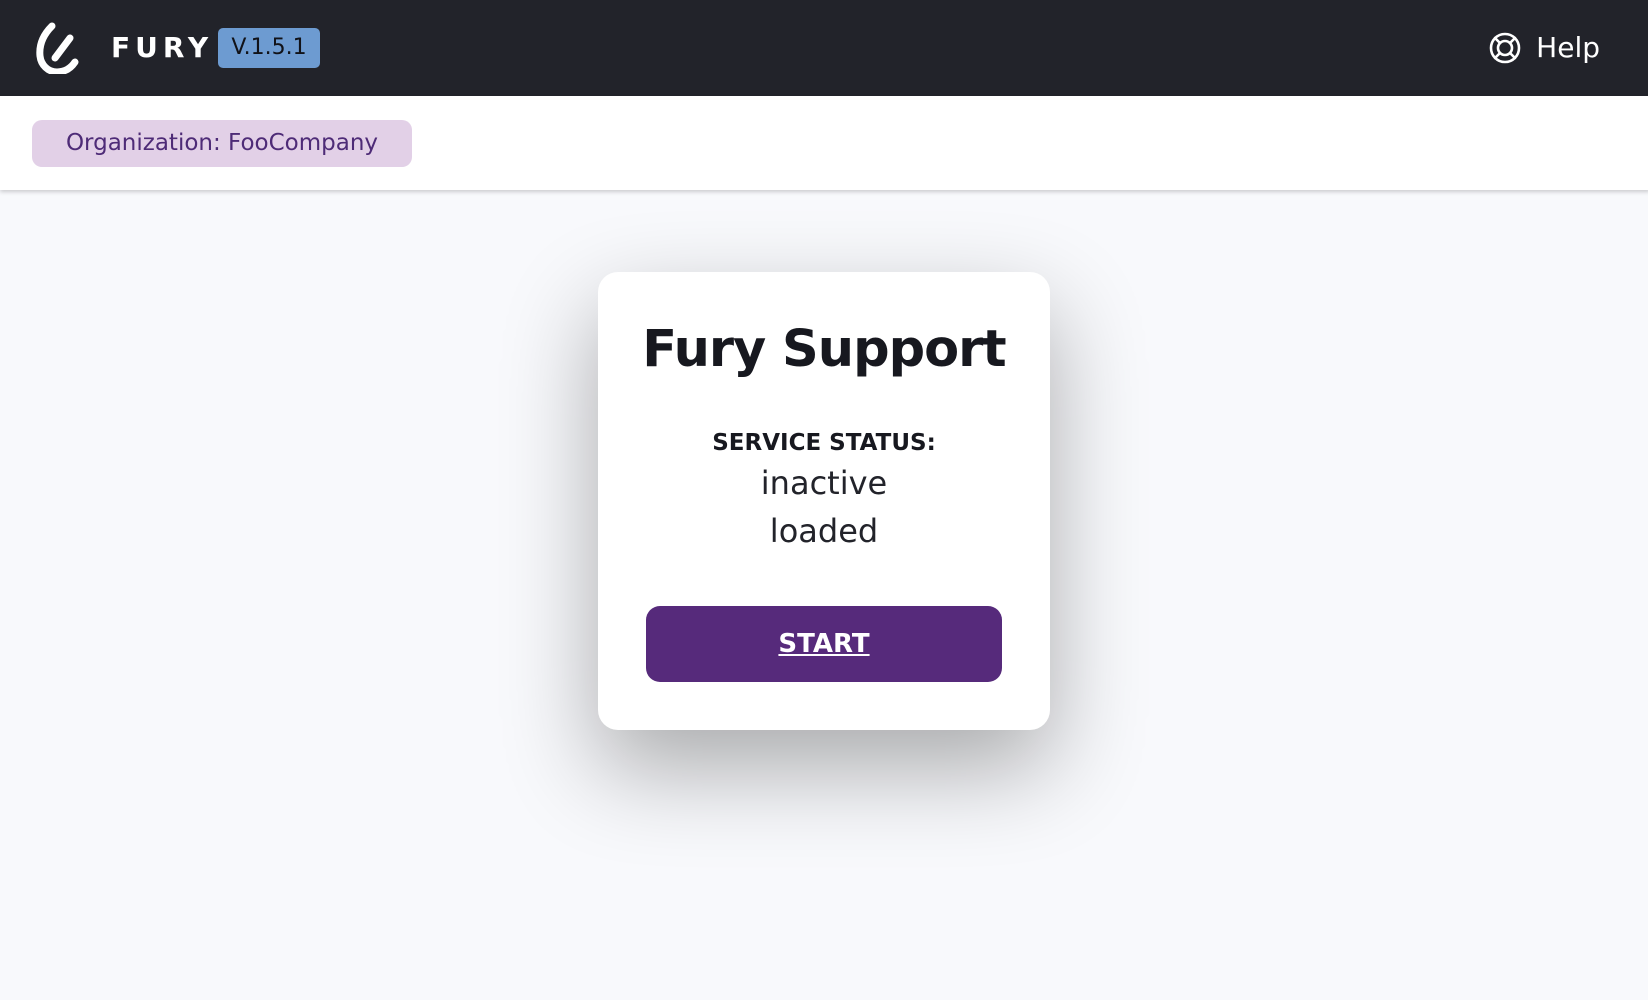 The height and width of the screenshot is (1000, 1650). I want to click on organization-badge: Organization: FooCompany, so click(222, 143).